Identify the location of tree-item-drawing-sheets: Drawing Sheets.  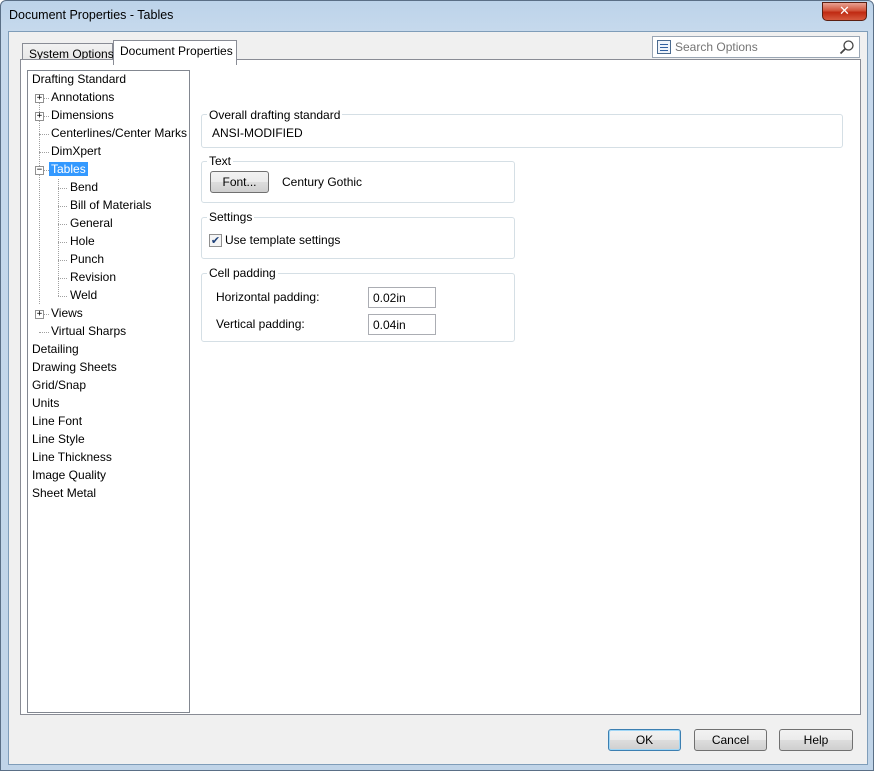
(74, 367).